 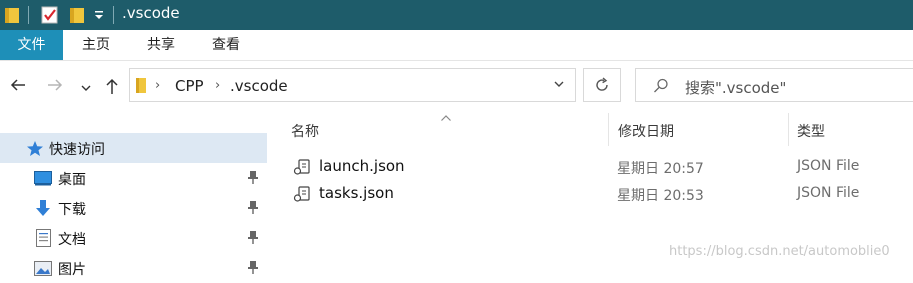 I want to click on recent-locations-chevron-icon, so click(x=86, y=89).